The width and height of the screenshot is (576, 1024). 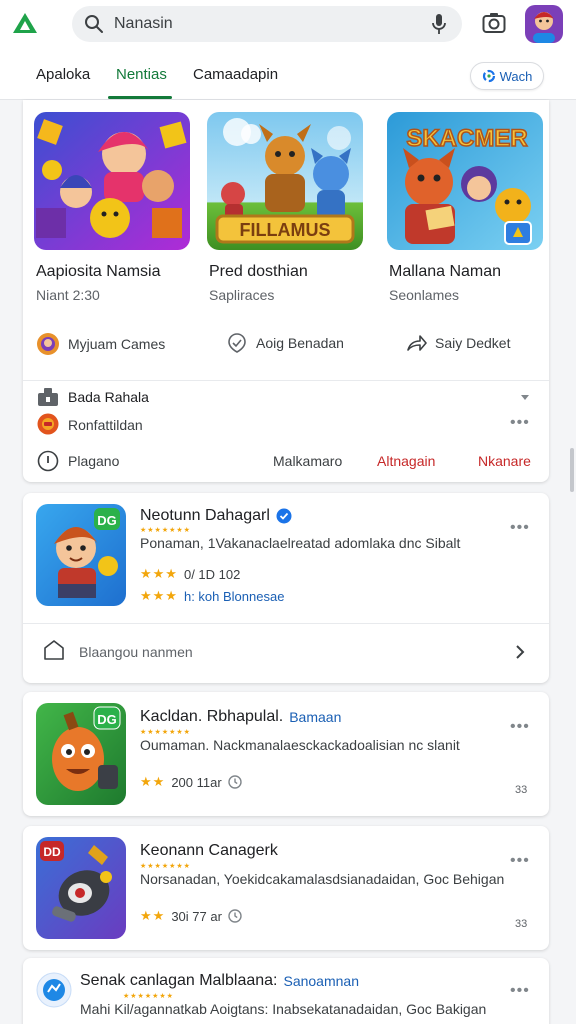 What do you see at coordinates (48, 461) in the screenshot?
I see `info-icon` at bounding box center [48, 461].